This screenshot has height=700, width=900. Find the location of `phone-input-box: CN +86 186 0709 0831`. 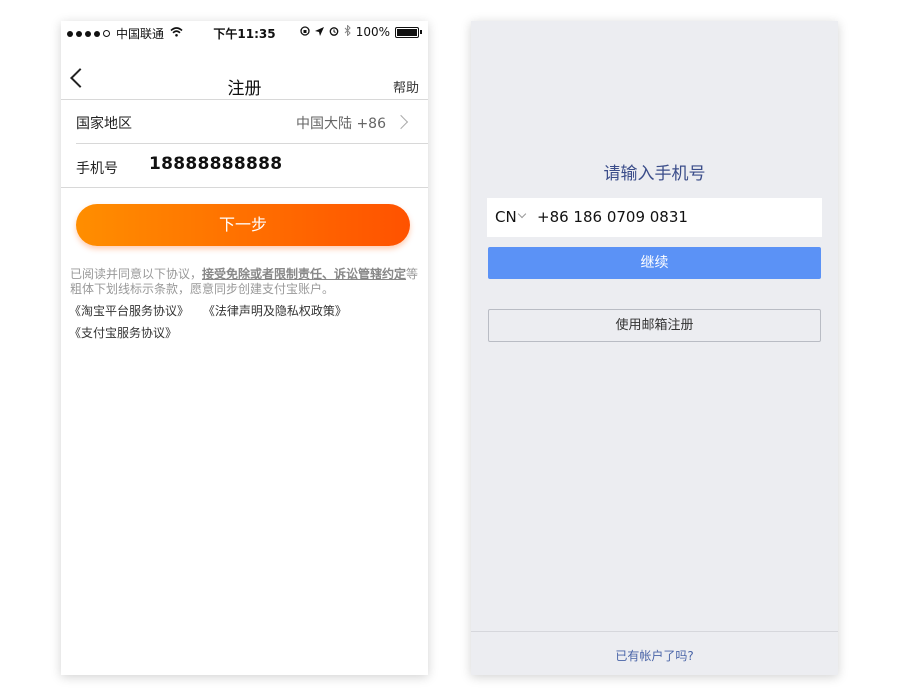

phone-input-box: CN +86 186 0709 0831 is located at coordinates (654, 217).